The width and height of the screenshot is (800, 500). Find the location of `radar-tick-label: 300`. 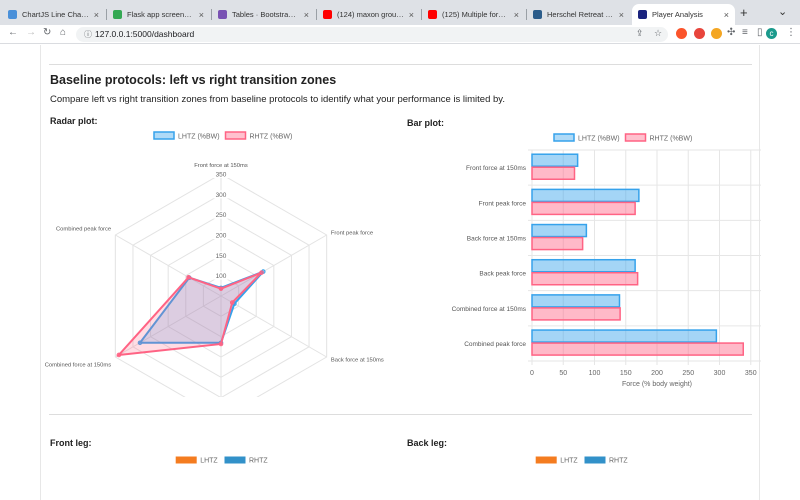

radar-tick-label: 300 is located at coordinates (221, 195).